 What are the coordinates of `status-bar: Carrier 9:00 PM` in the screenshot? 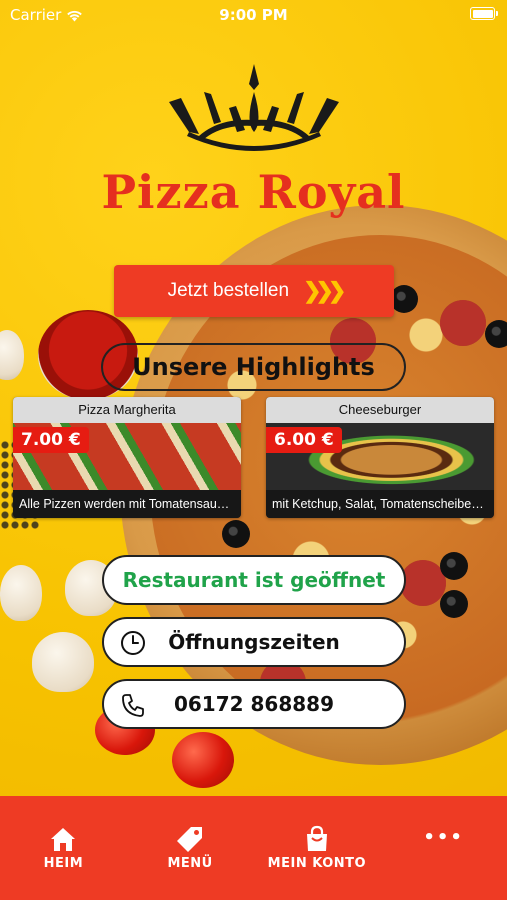 It's located at (253, 15).